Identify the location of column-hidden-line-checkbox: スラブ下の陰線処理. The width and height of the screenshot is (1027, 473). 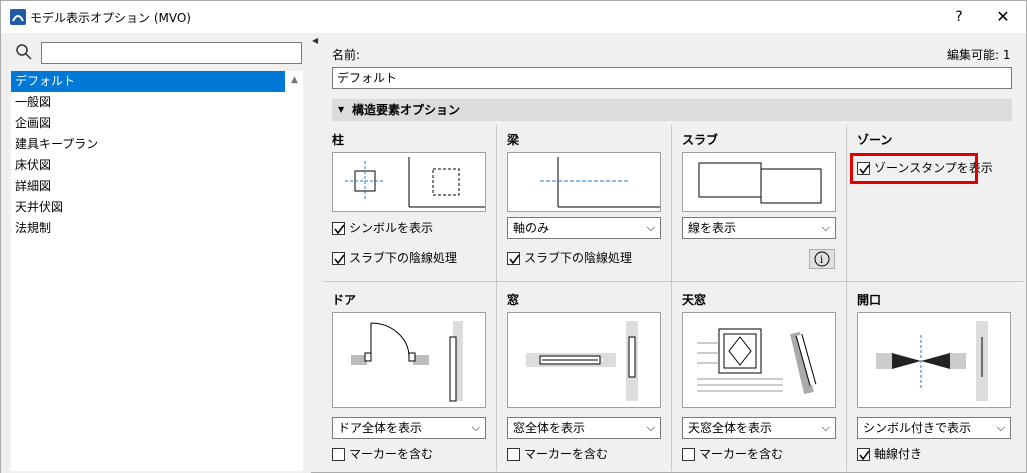
(394, 258).